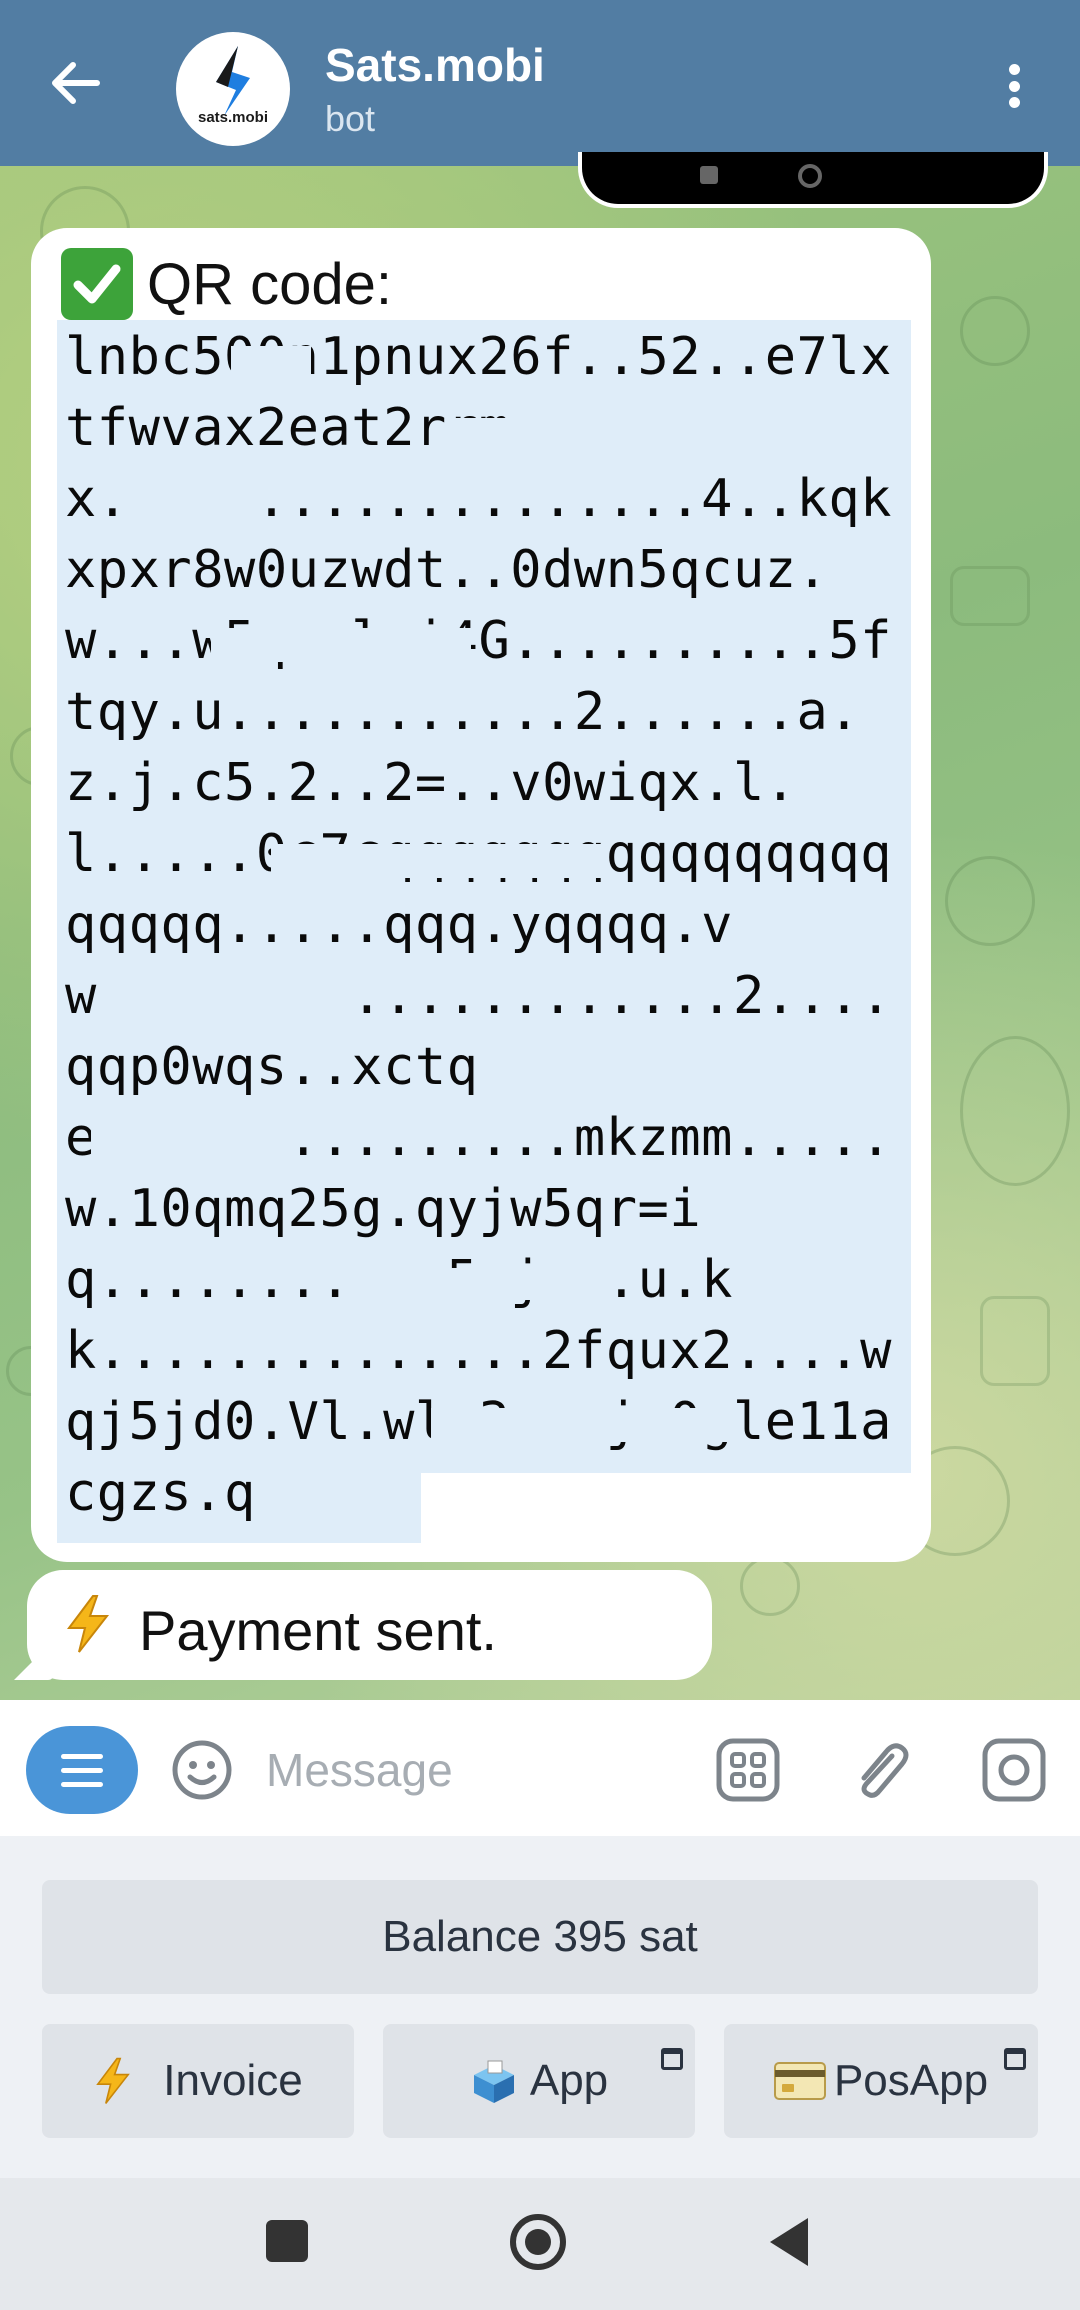  Describe the element at coordinates (569, 2080) in the screenshot. I see `app-label: App` at that location.